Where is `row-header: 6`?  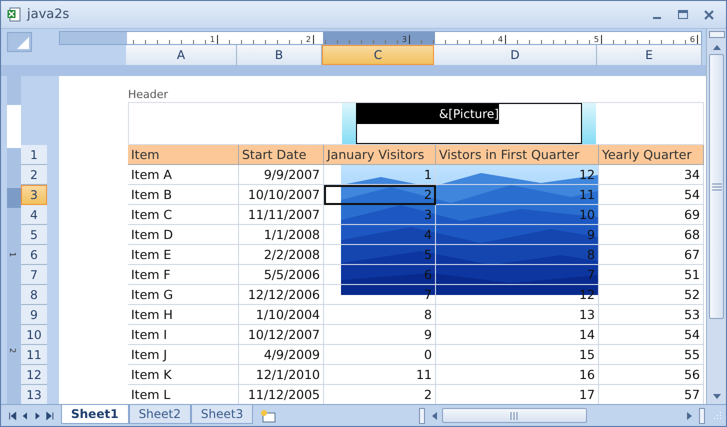
row-header: 6 is located at coordinates (34, 255).